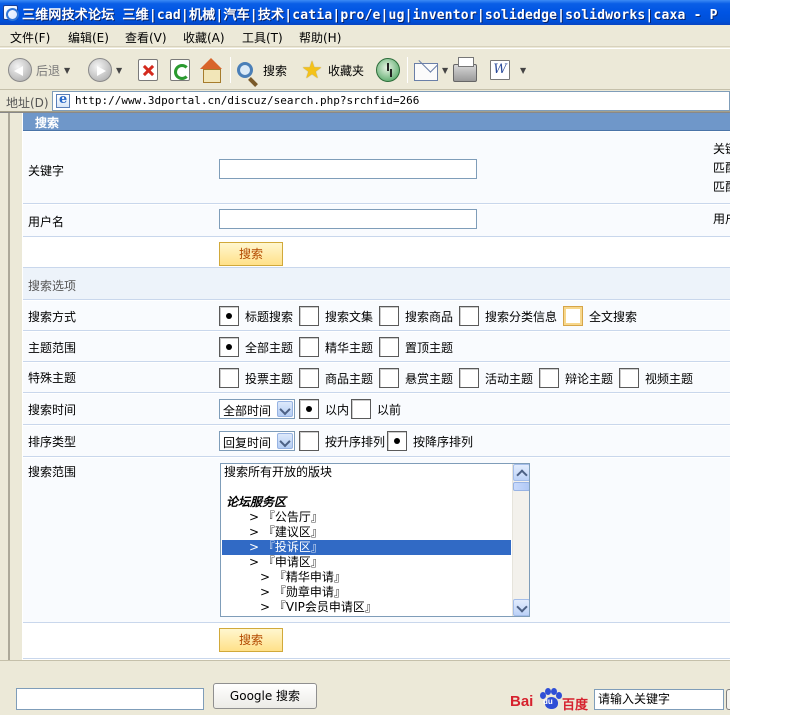  I want to click on menu-favorites: 收藏(A), so click(204, 37).